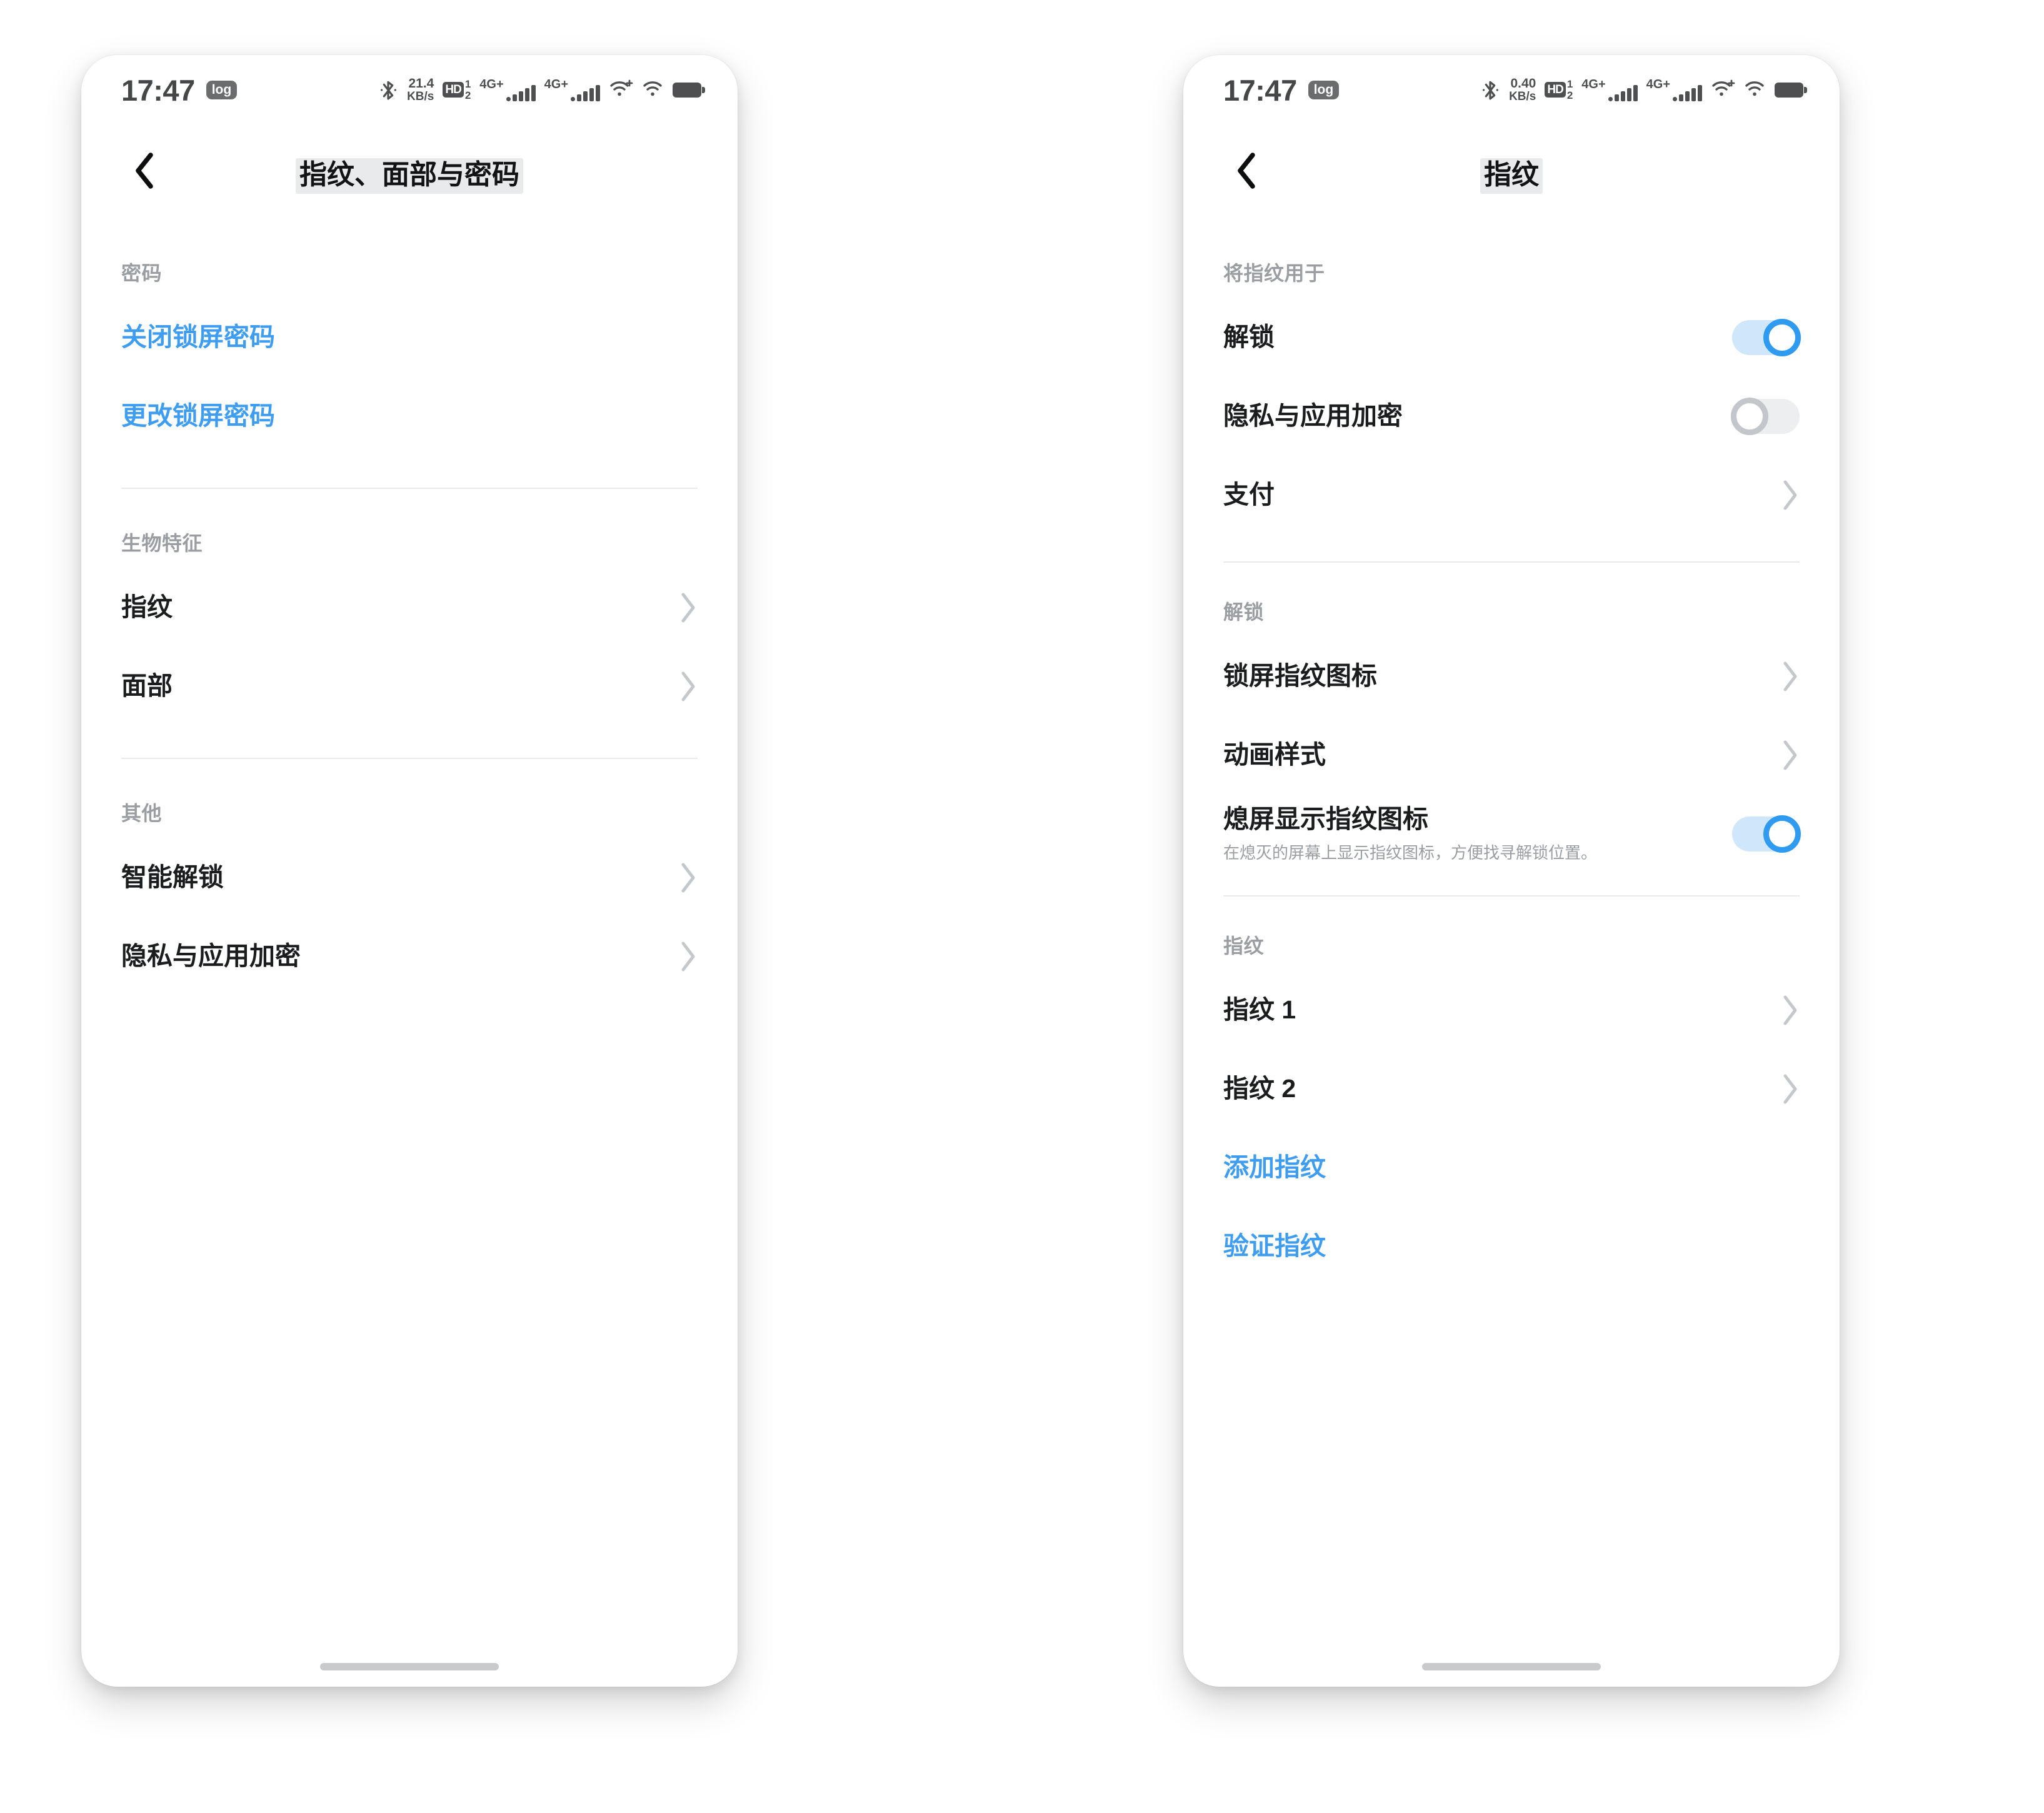 This screenshot has width=2044, height=1813. I want to click on page-title: 指纹, so click(1512, 173).